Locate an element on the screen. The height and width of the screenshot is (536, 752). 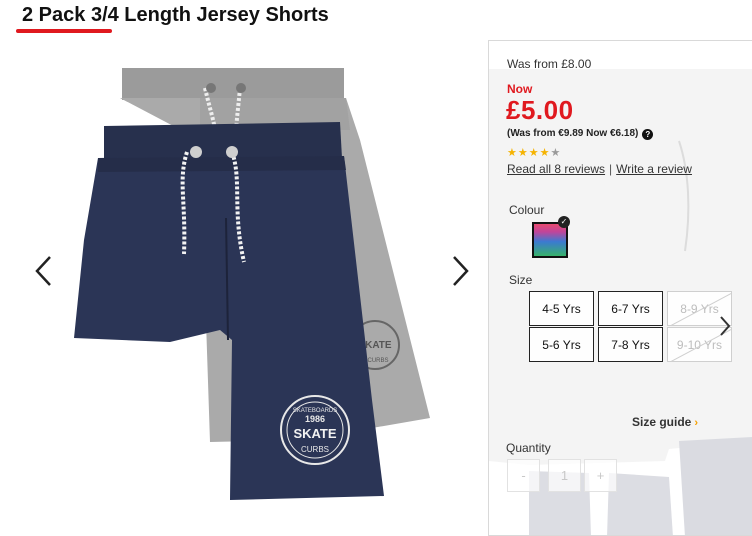
size-next-button is located at coordinates (725, 326).